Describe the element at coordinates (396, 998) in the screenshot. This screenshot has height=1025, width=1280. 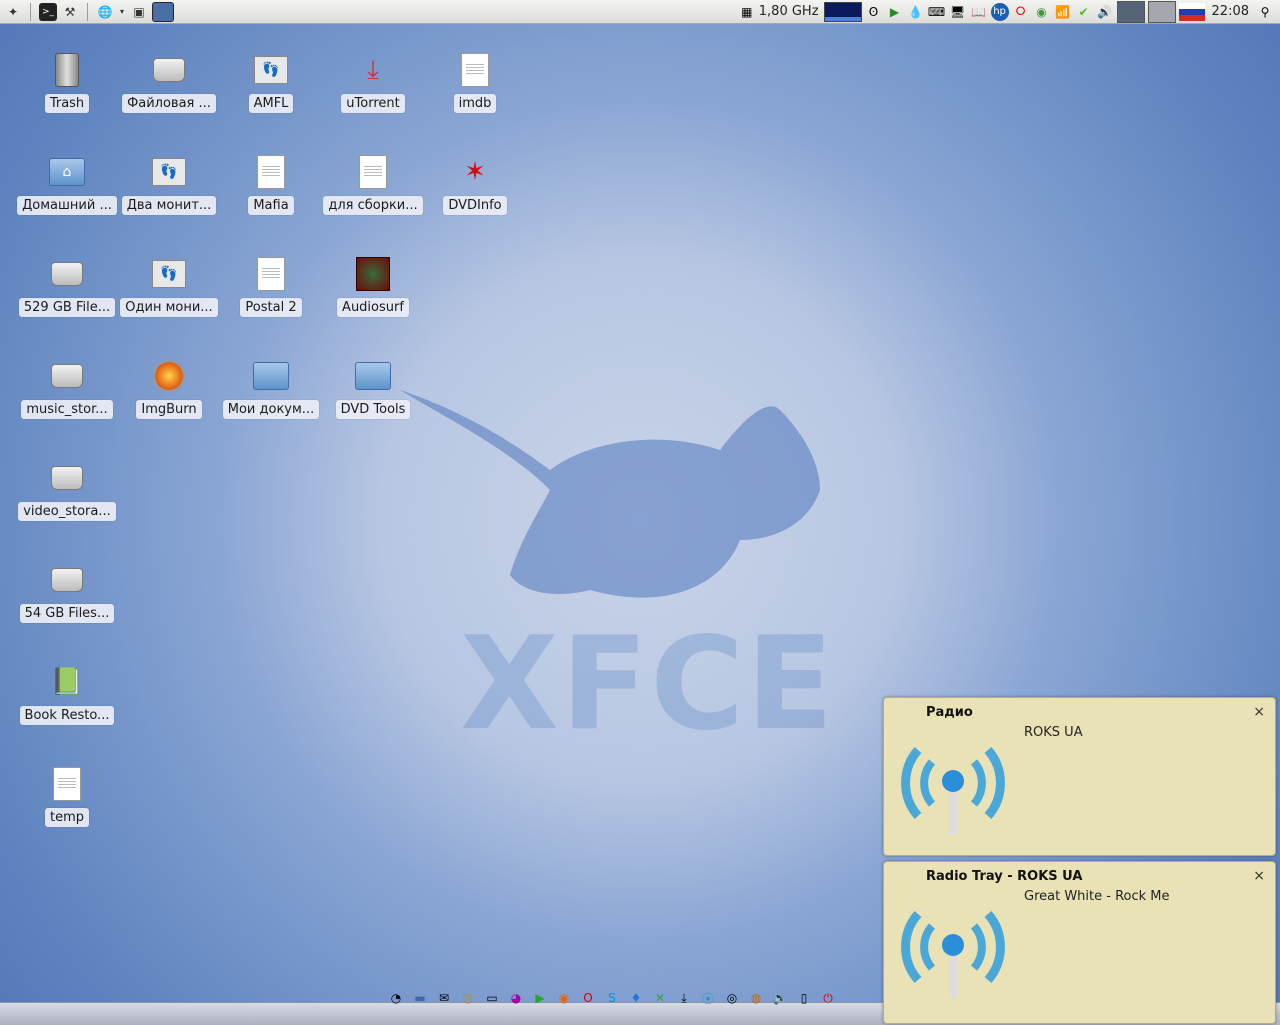
I see `clock-icon: ◔` at that location.